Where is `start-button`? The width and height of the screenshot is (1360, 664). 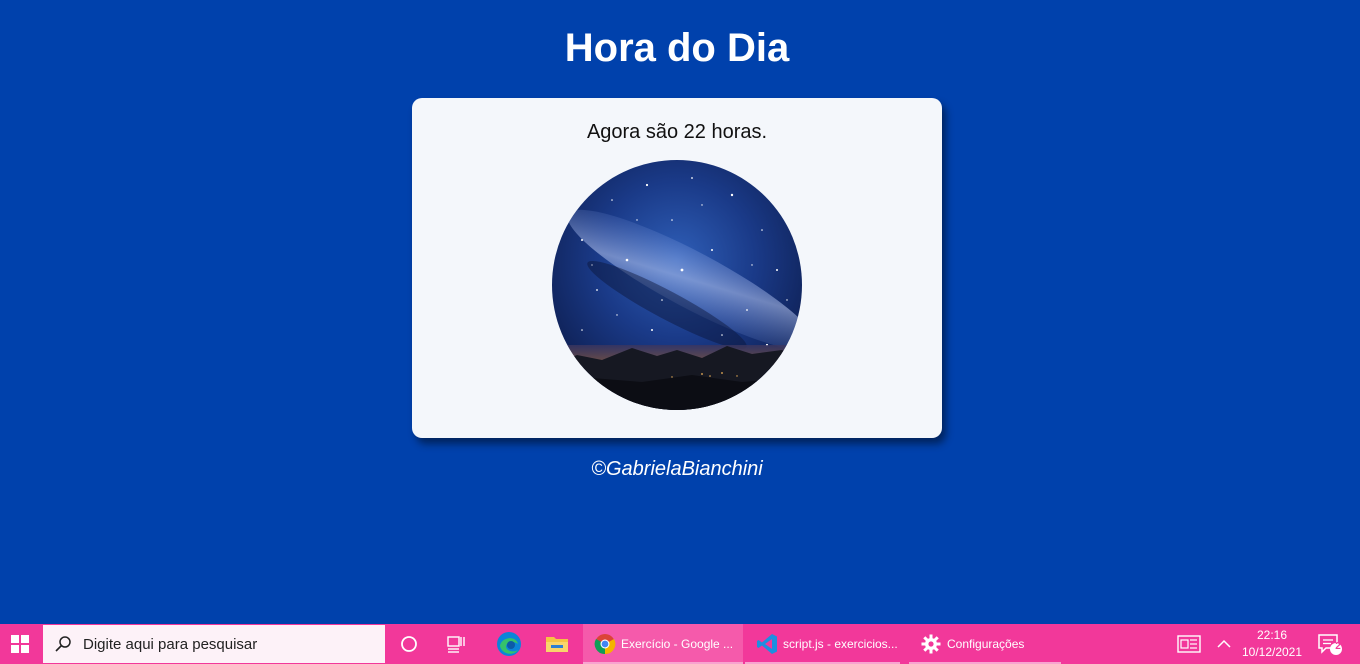 start-button is located at coordinates (20, 644).